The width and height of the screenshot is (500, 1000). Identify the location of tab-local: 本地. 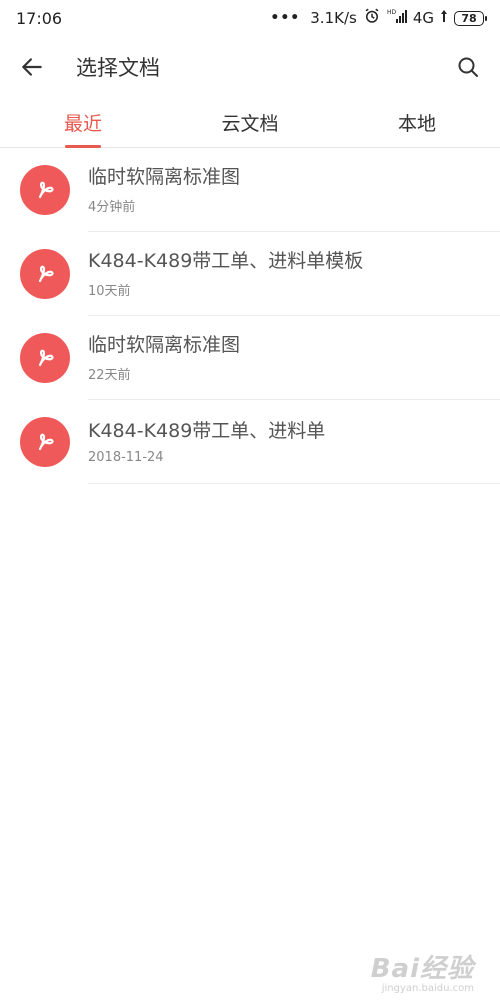
(417, 122).